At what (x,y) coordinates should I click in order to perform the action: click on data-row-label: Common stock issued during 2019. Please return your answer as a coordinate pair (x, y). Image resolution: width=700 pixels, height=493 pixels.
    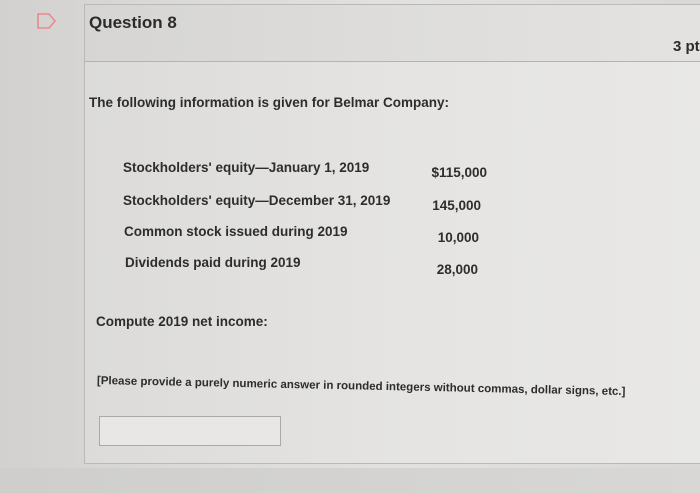
    Looking at the image, I should click on (236, 231).